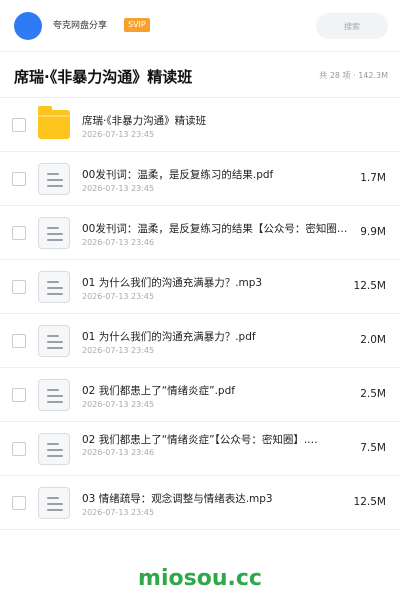 The width and height of the screenshot is (400, 600). I want to click on top-bar: 夸克网盘分享 SVIP, so click(200, 26).